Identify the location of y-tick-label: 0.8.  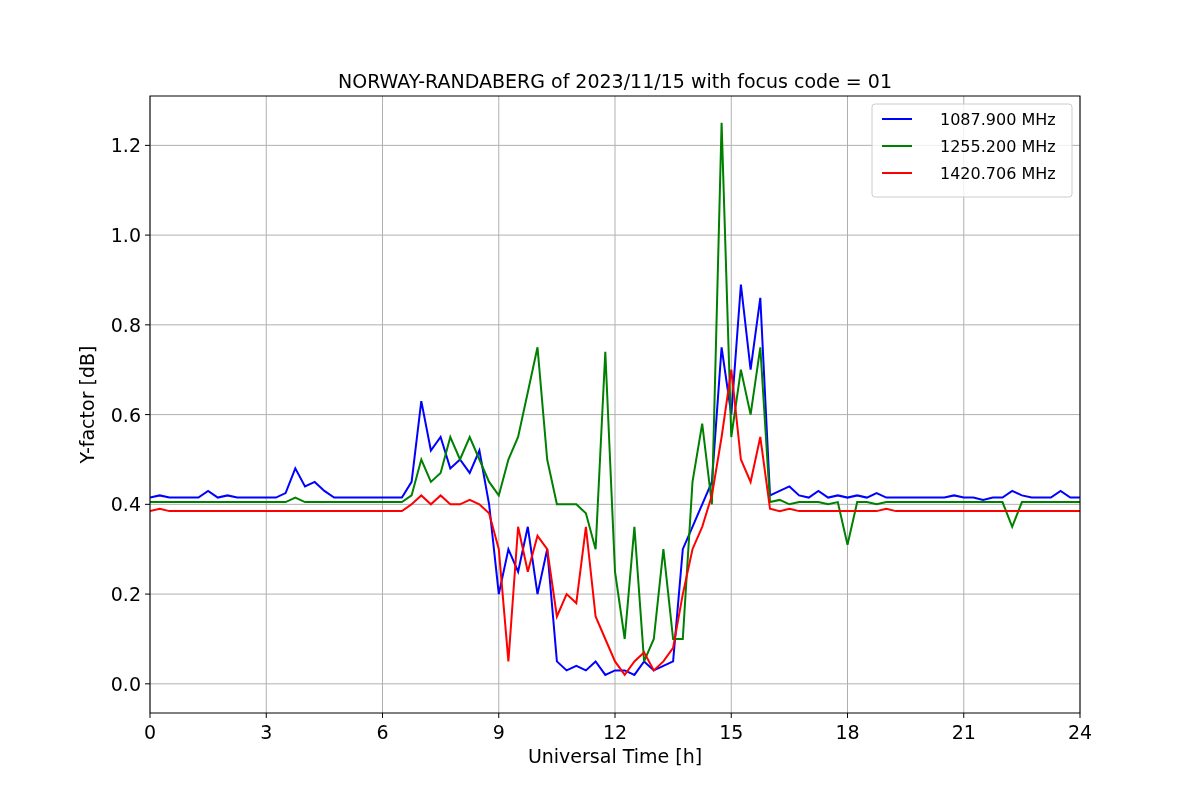
(125, 324).